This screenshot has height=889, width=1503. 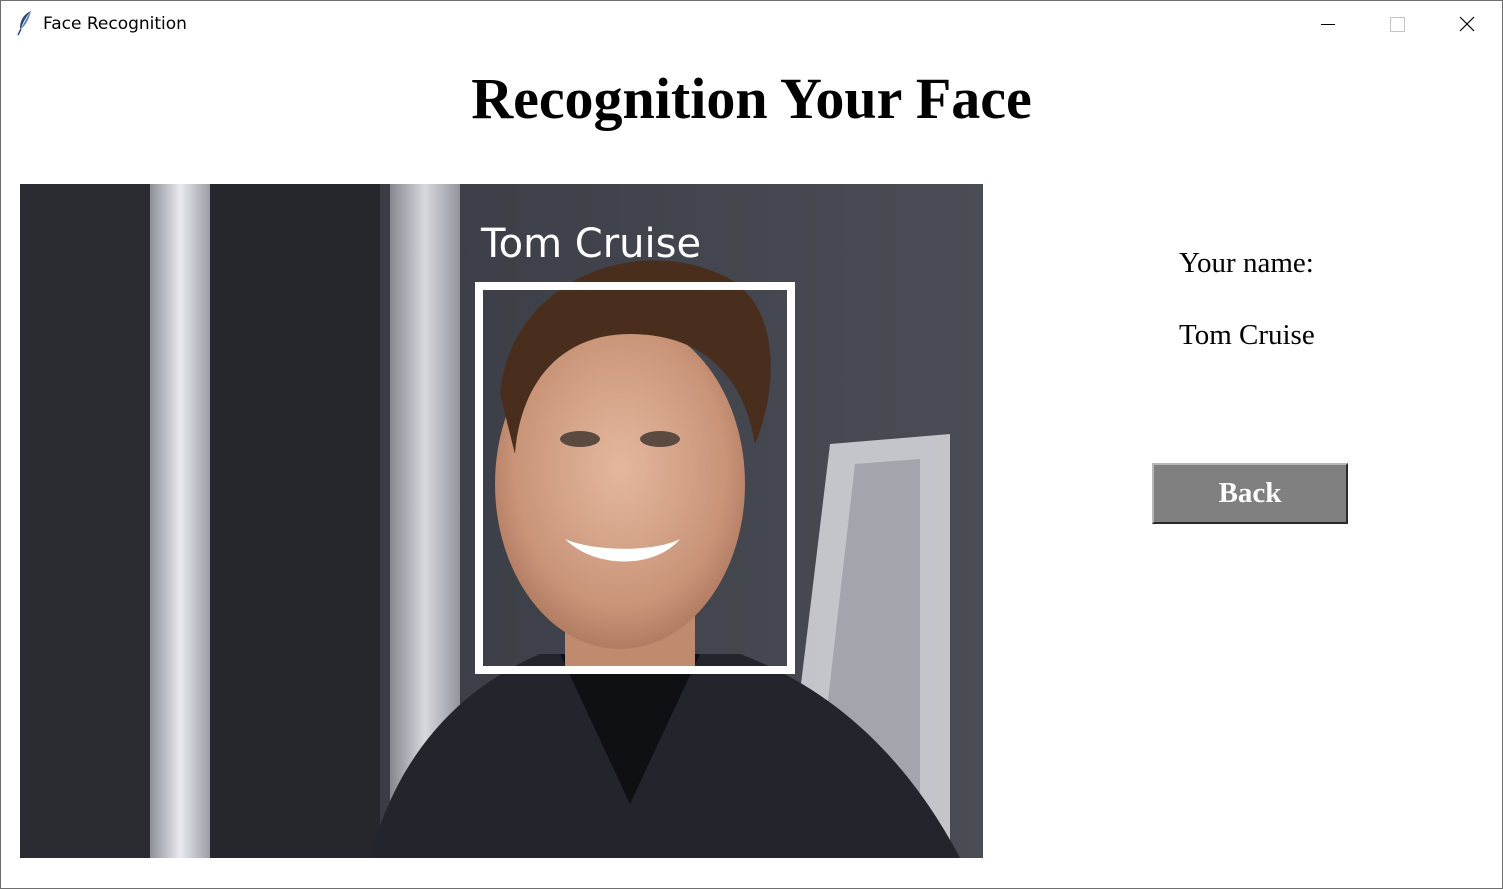 I want to click on name-label: Your name:, so click(x=1246, y=263).